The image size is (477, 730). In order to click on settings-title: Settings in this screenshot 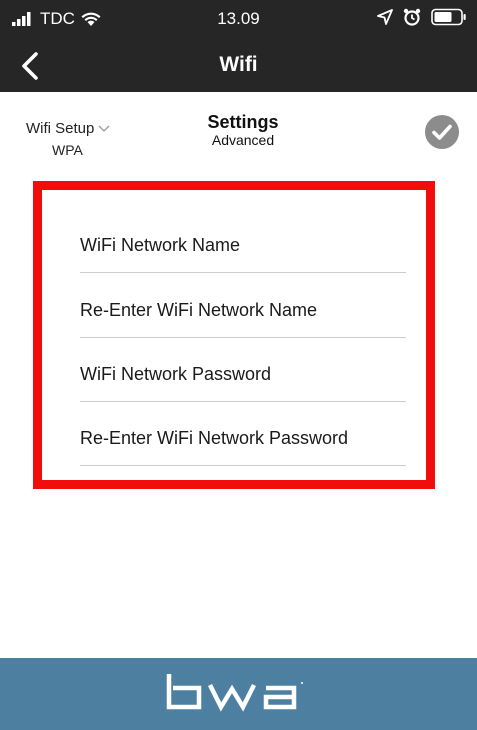, I will do `click(243, 122)`.